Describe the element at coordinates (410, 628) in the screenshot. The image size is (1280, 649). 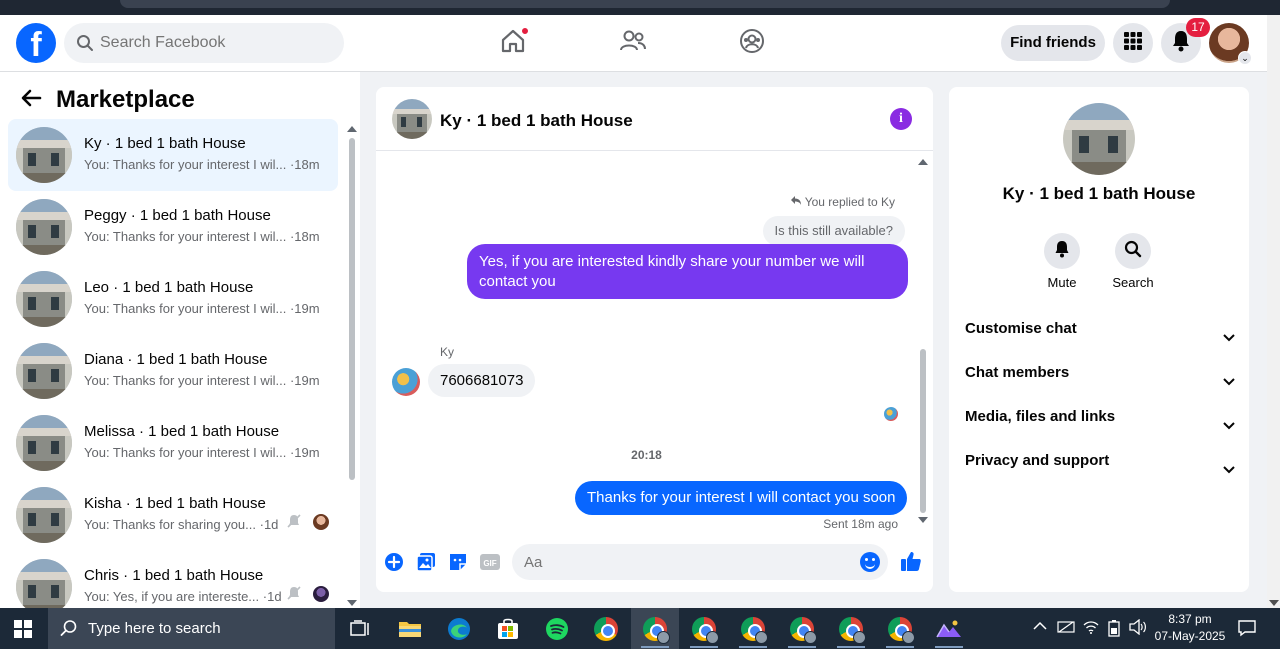
I see `file-explorer-icon` at that location.